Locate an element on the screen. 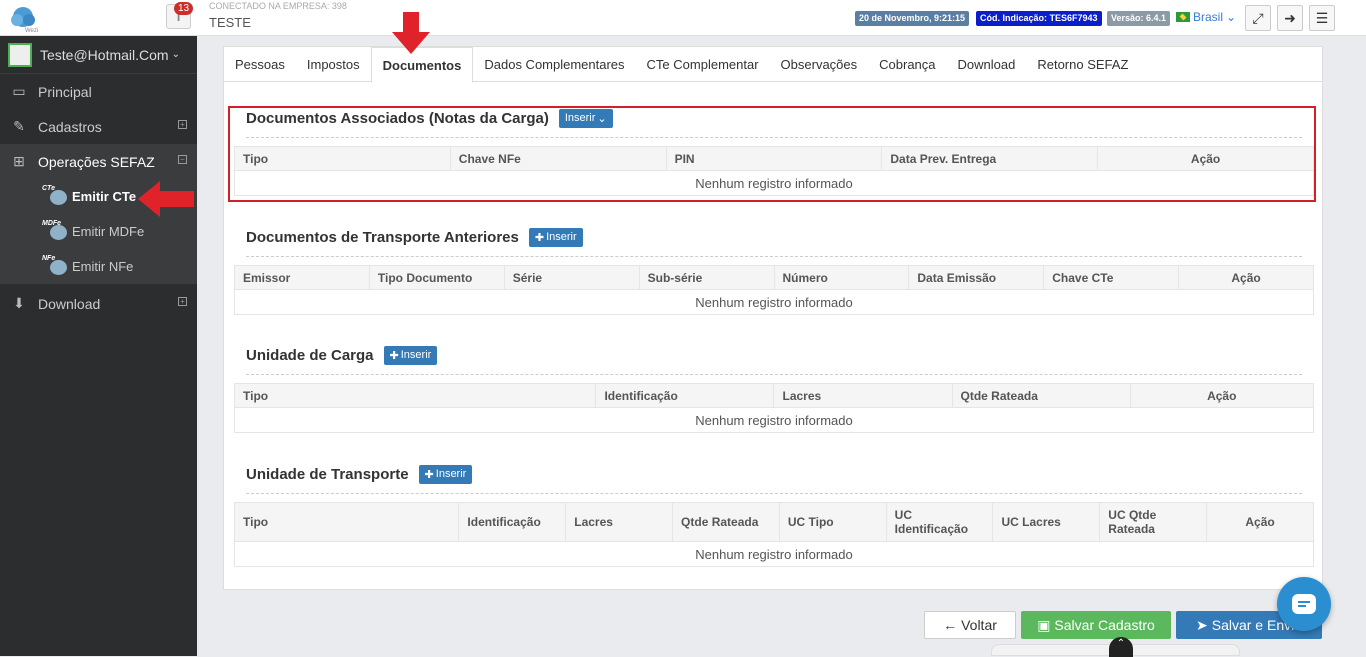  tab-cobranca: Cobrança is located at coordinates (907, 64).